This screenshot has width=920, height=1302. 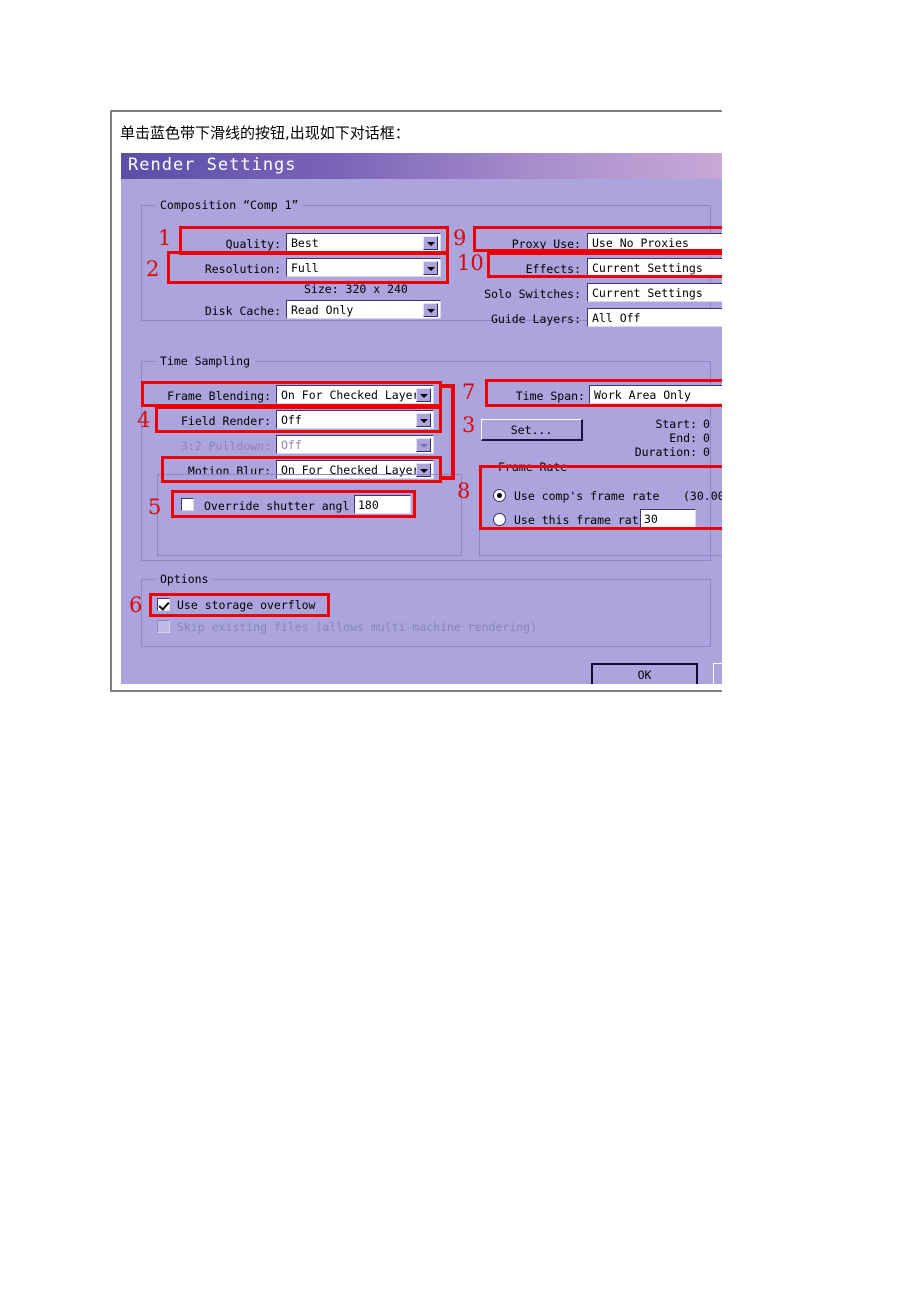 I want to click on proxy-use-value: Use No Proxies, so click(x=640, y=243).